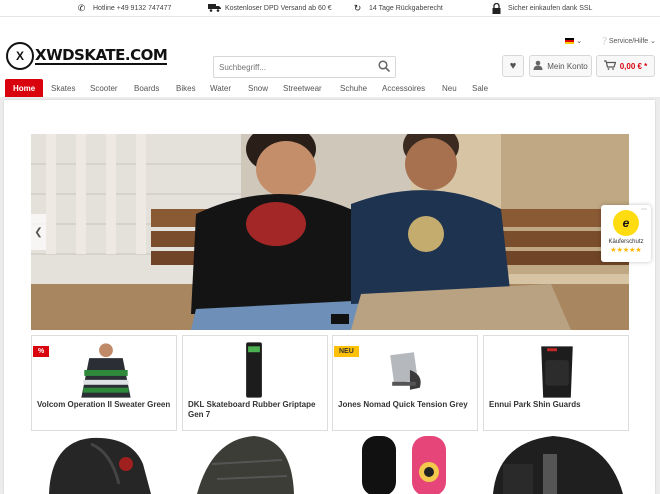  I want to click on returns-text: 14 Tage Rückgaberecht, so click(406, 8).